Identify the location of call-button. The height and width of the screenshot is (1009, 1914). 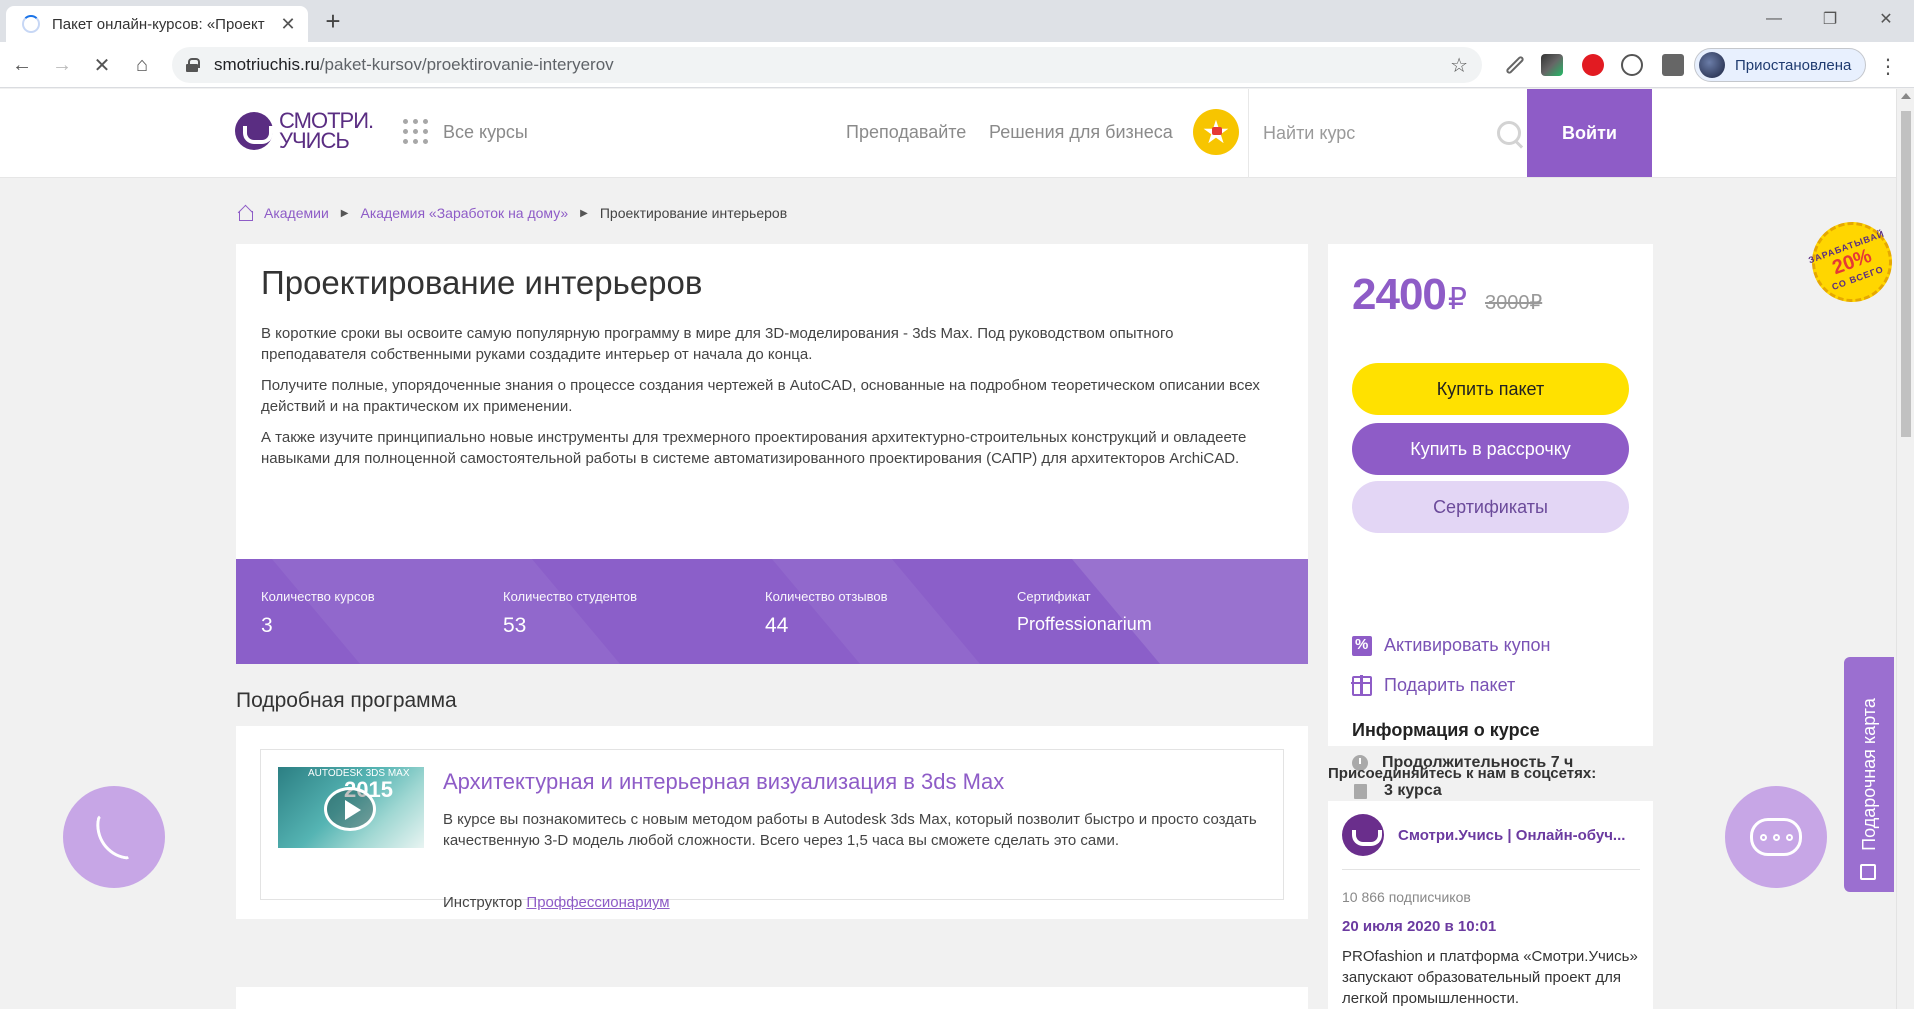
(114, 837).